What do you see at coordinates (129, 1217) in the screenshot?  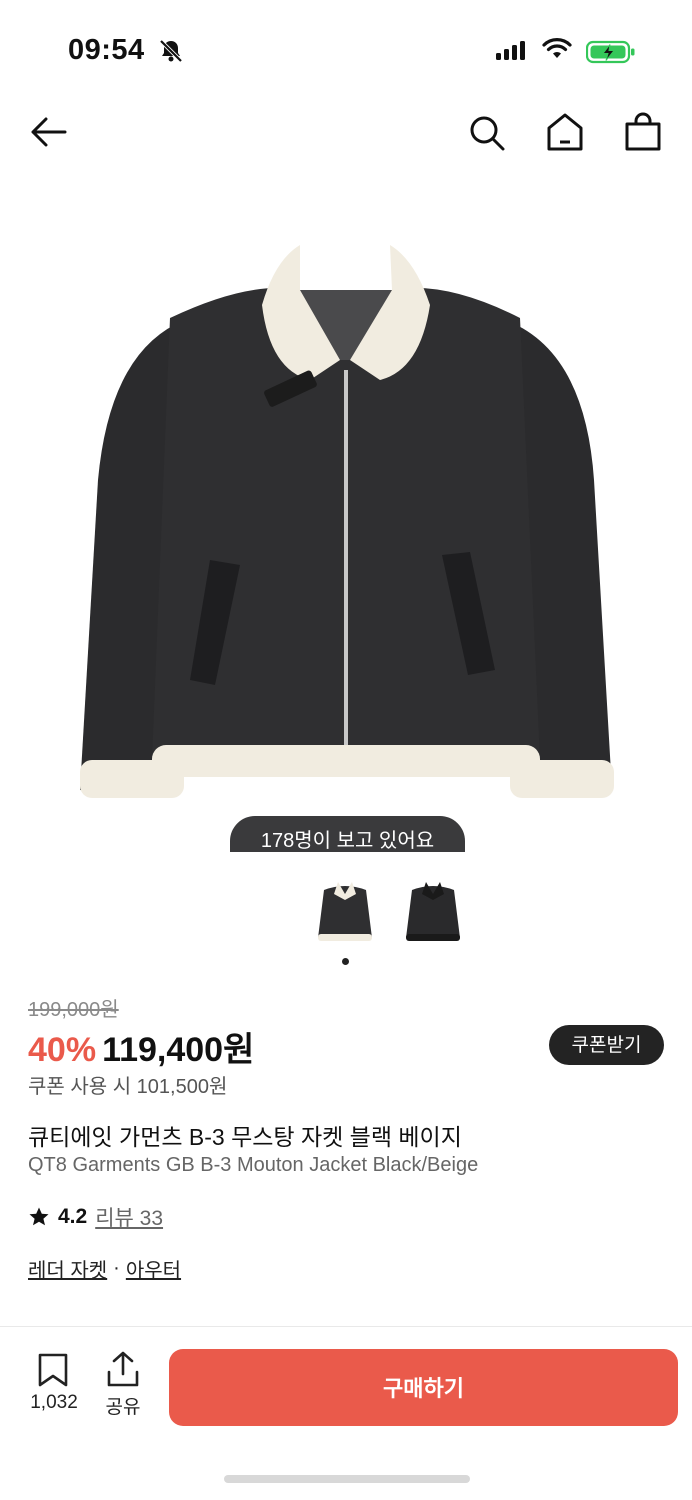 I see `reviews-link: 리뷰 33` at bounding box center [129, 1217].